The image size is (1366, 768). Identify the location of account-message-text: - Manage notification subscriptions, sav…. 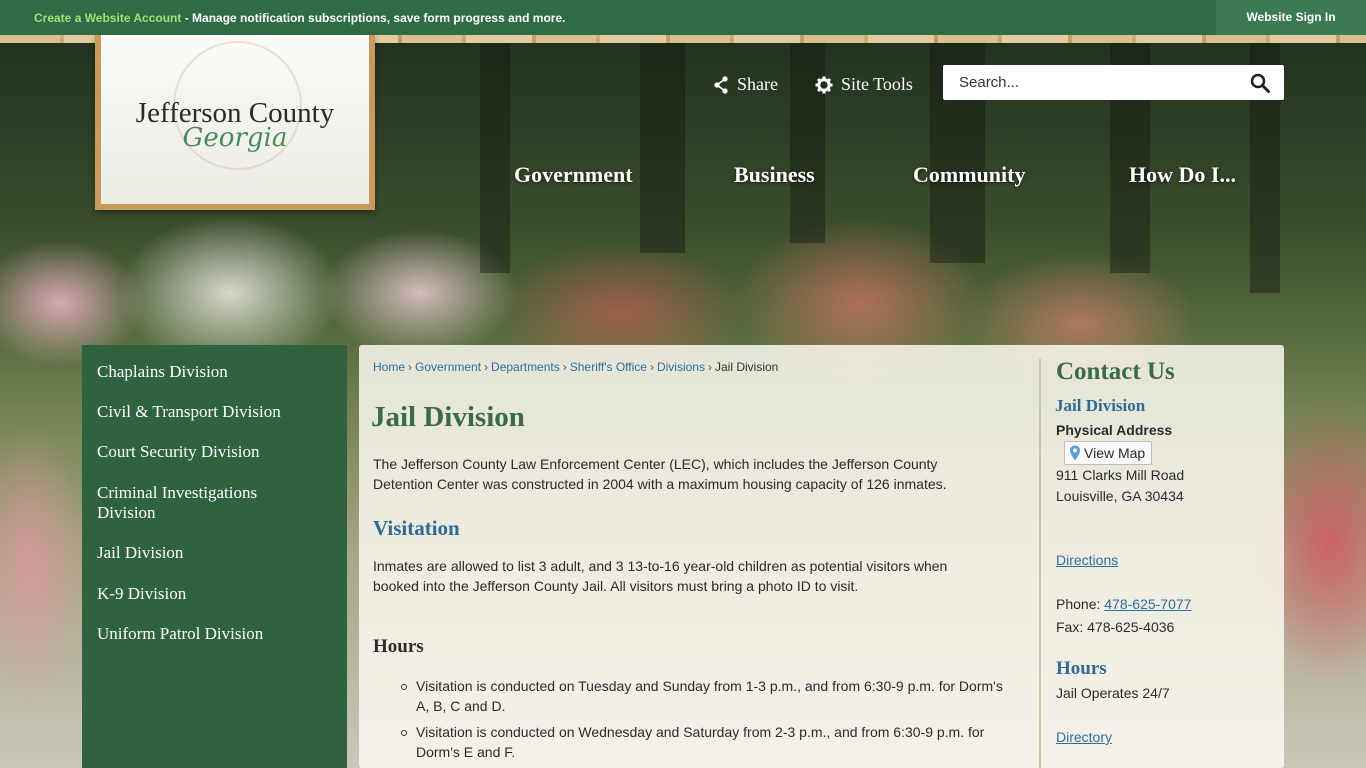
(373, 18).